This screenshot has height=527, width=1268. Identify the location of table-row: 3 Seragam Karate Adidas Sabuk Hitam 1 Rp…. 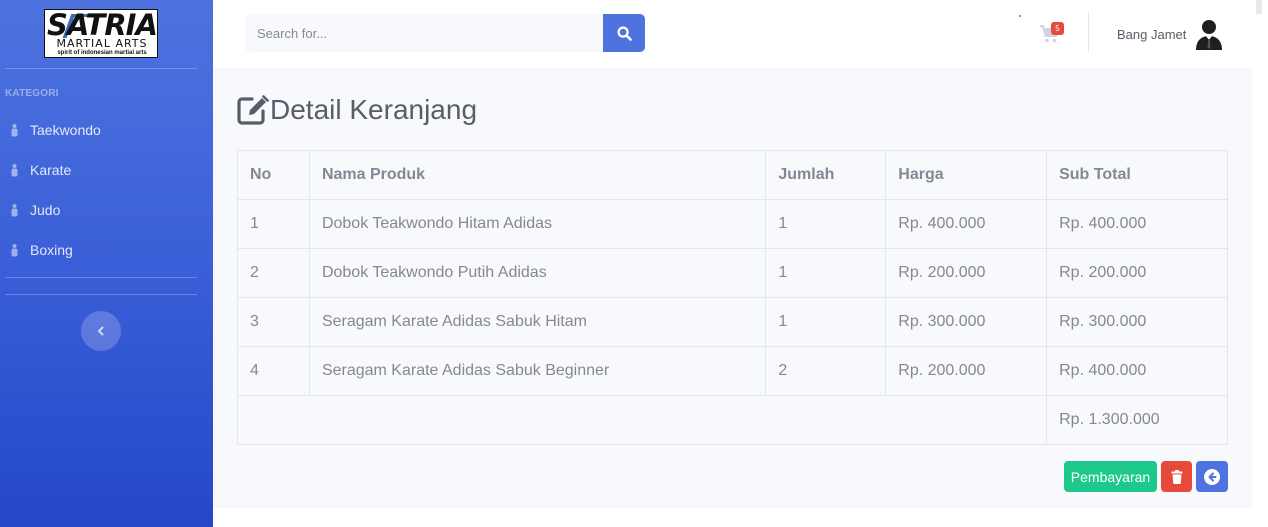
(732, 322).